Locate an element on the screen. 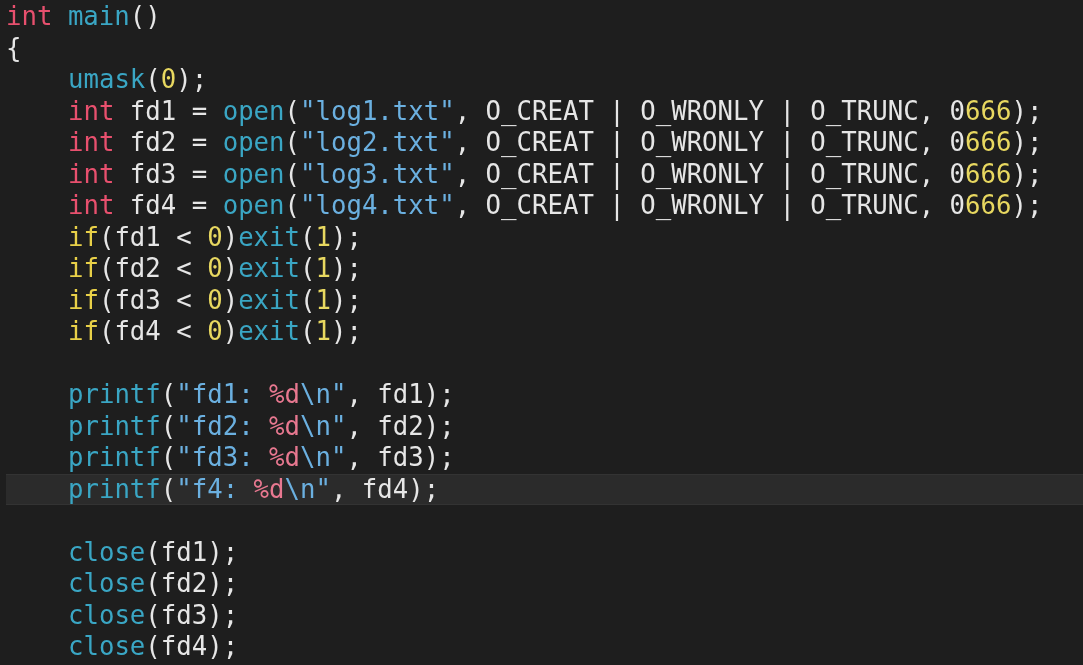 The image size is (1083, 665). code-line: close(fd4); is located at coordinates (153, 646).